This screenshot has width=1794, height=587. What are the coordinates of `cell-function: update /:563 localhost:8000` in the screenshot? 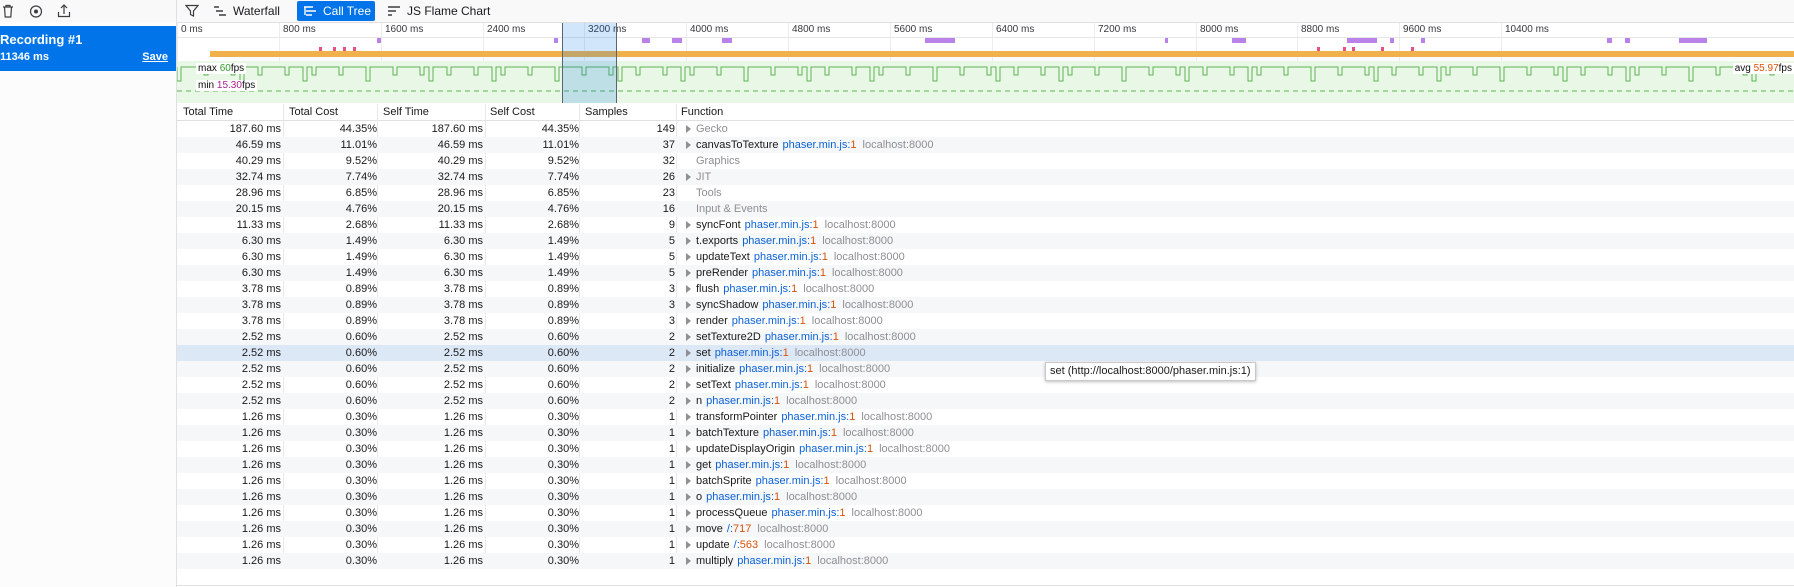 It's located at (1179, 545).